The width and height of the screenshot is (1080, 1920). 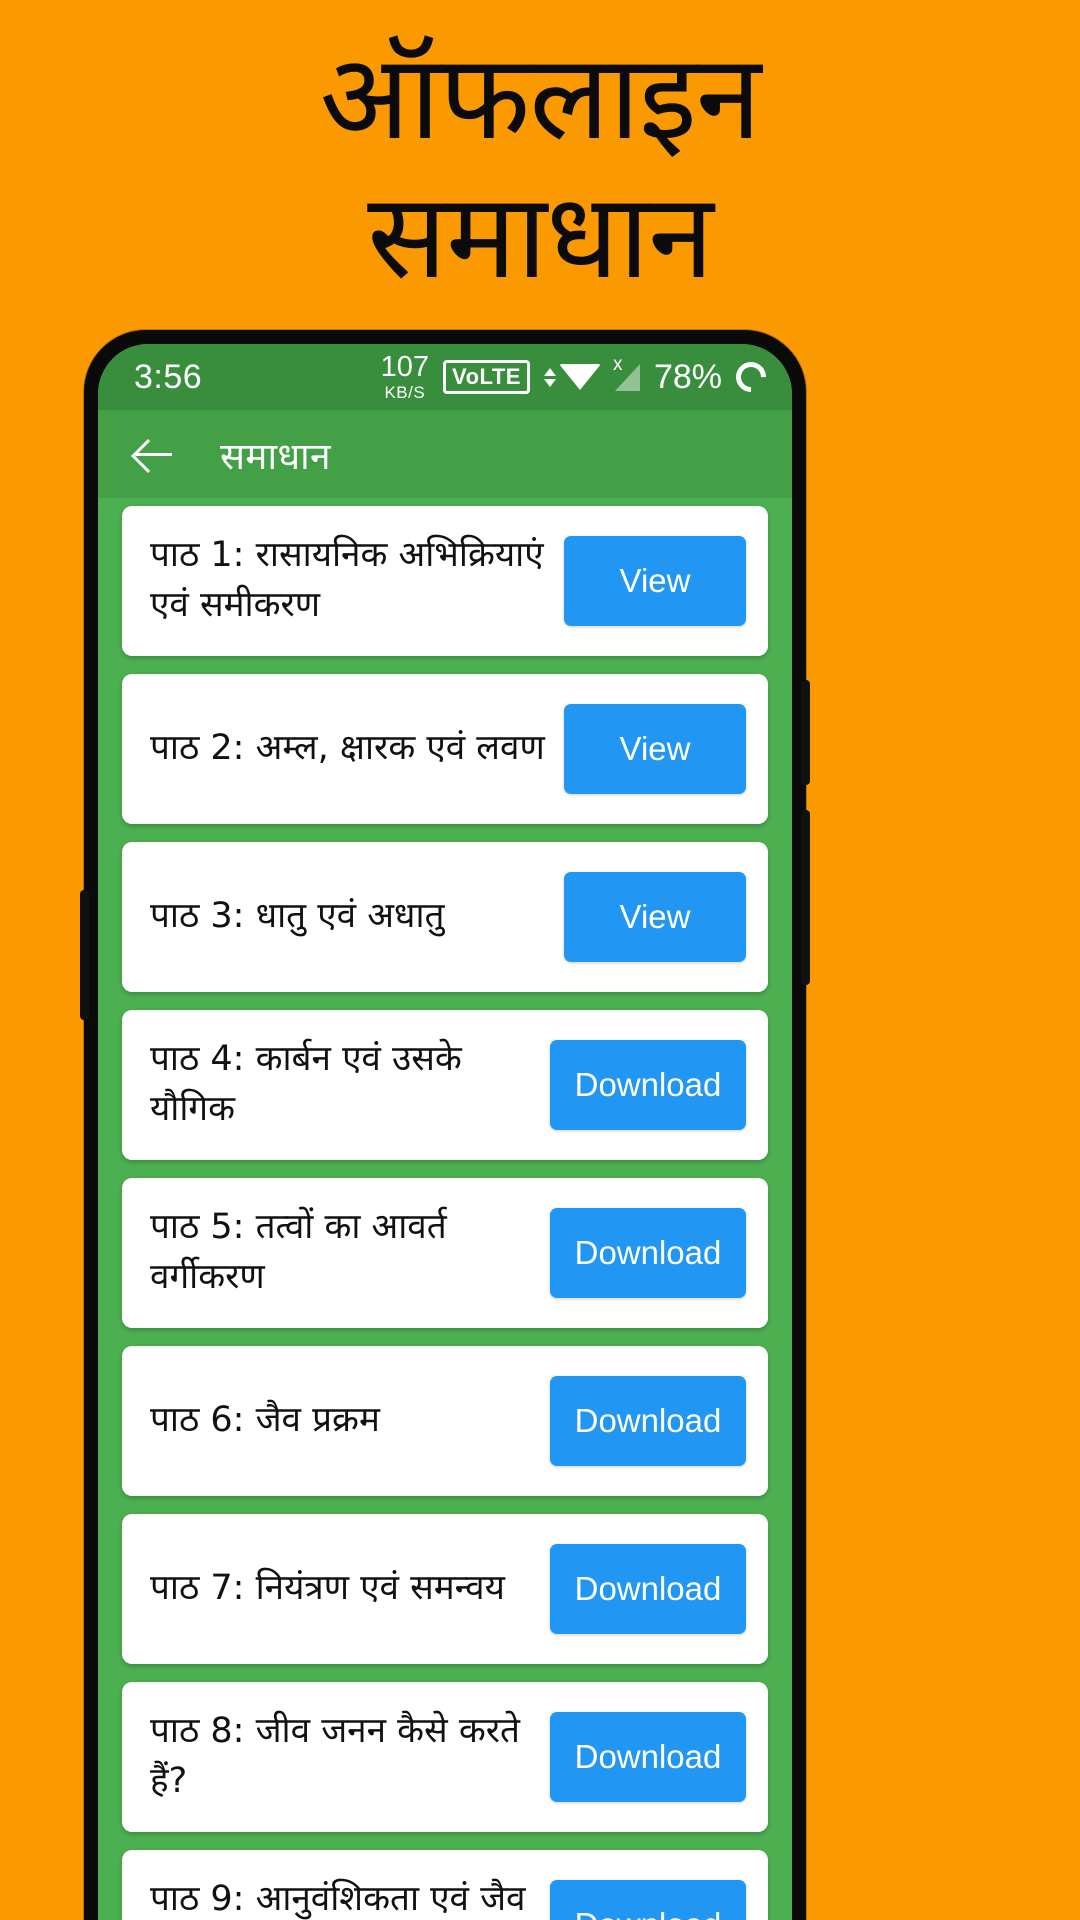 I want to click on list-item: पाठ 6: जैव प्रक्रम Download, so click(x=445, y=1421).